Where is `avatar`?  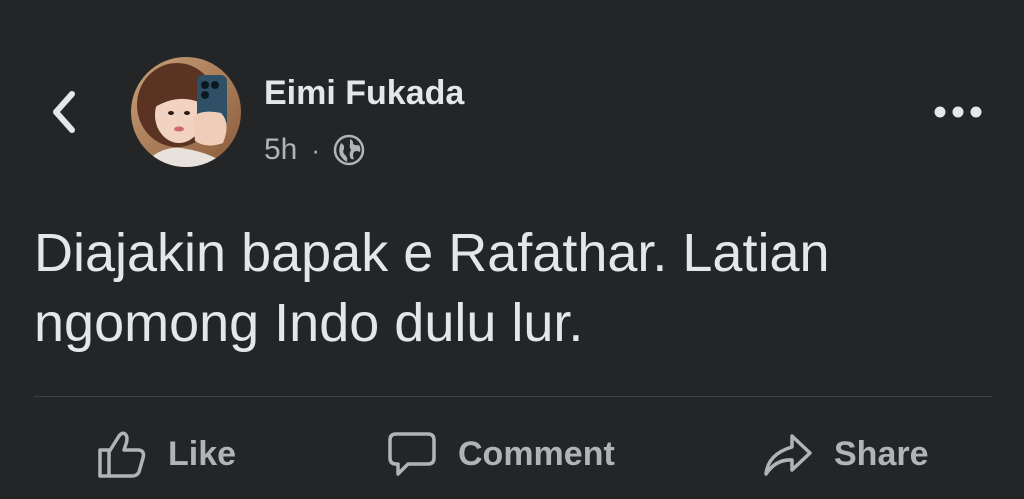
avatar is located at coordinates (186, 112).